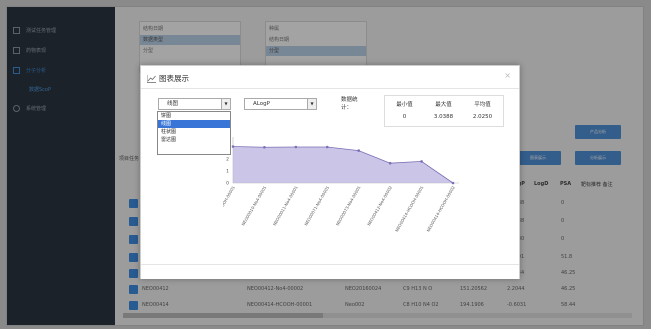 This screenshot has height=329, width=651. Describe the element at coordinates (227, 172) in the screenshot. I see `y-tick-label: 1` at that location.